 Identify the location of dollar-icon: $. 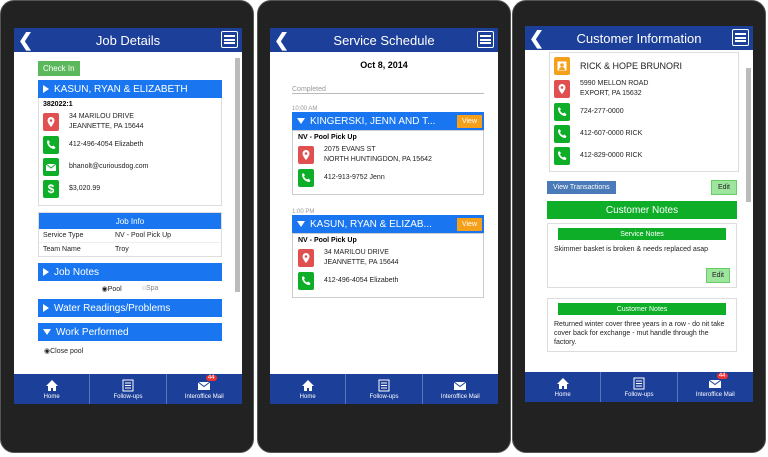
(51, 189).